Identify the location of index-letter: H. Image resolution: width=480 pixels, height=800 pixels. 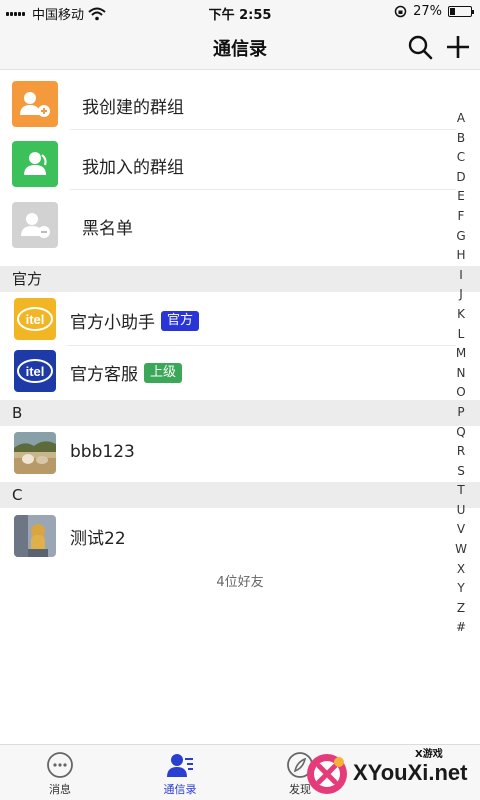
(460, 256).